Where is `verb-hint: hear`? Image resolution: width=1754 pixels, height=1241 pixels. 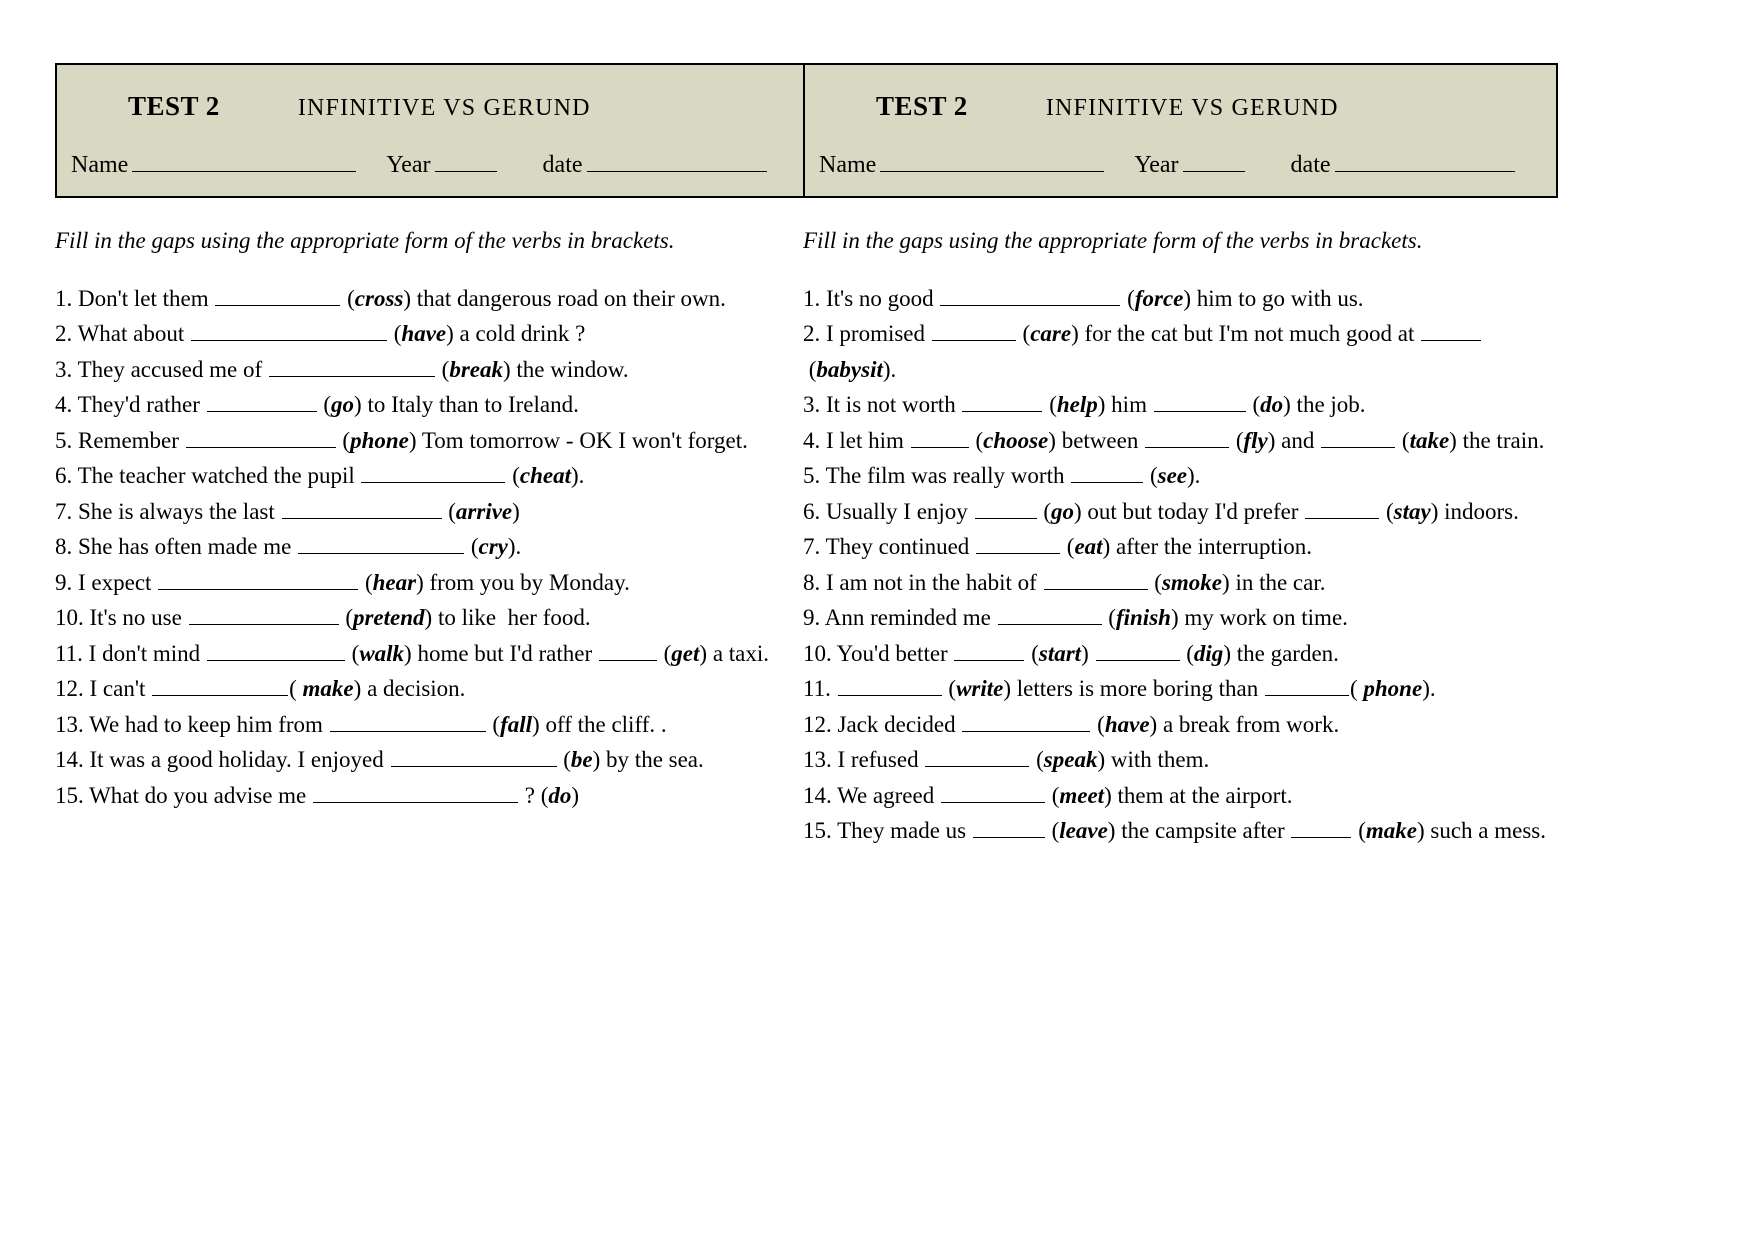
verb-hint: hear is located at coordinates (394, 582).